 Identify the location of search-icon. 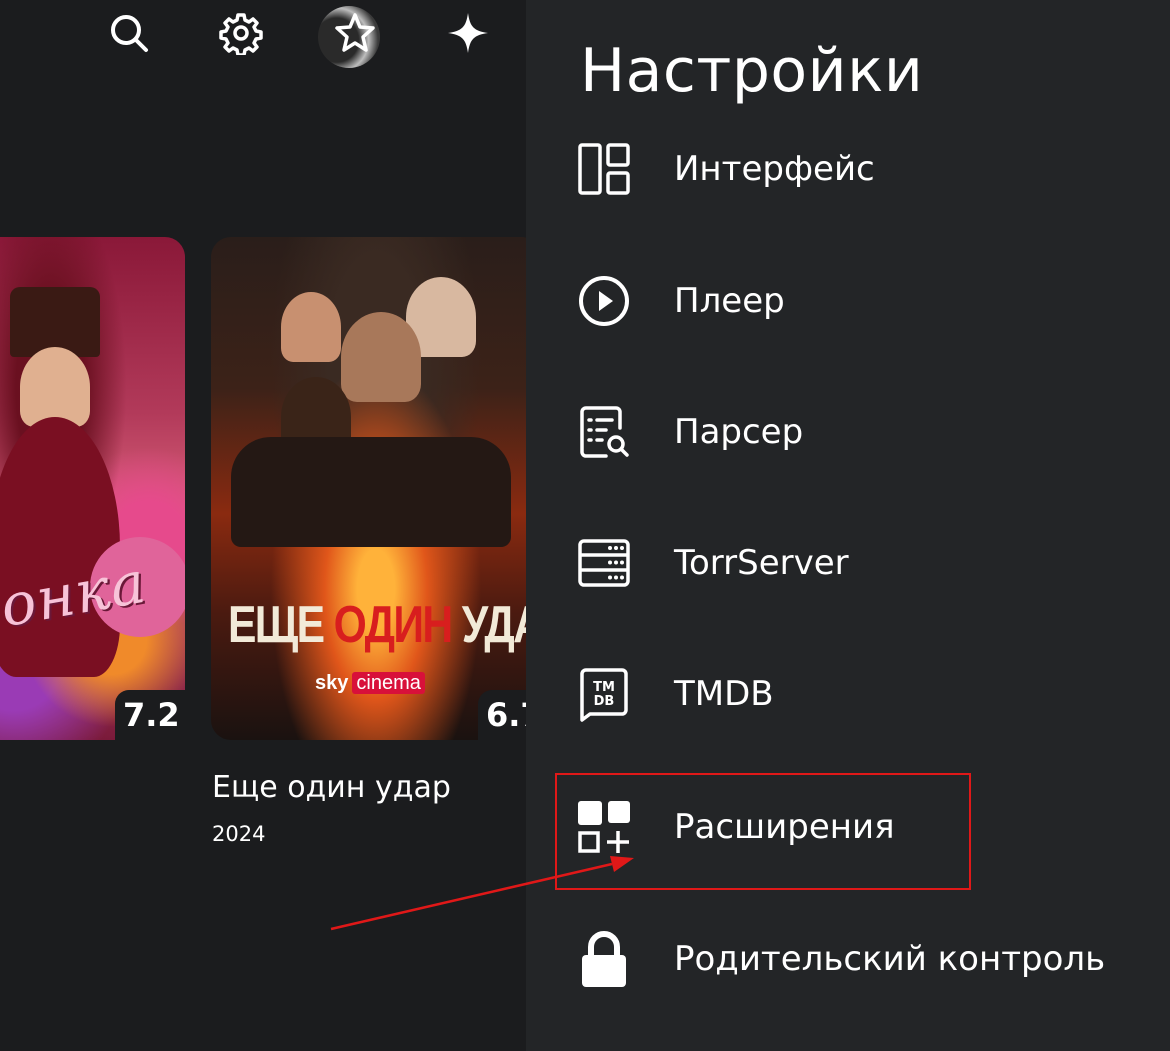
(129, 33).